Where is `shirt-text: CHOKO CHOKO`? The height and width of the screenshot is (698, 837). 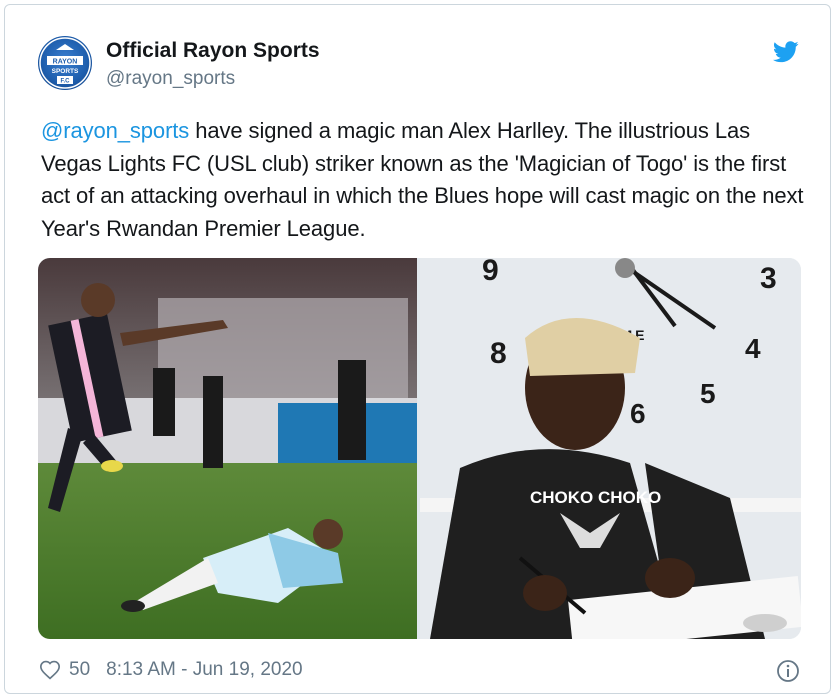 shirt-text: CHOKO CHOKO is located at coordinates (595, 497).